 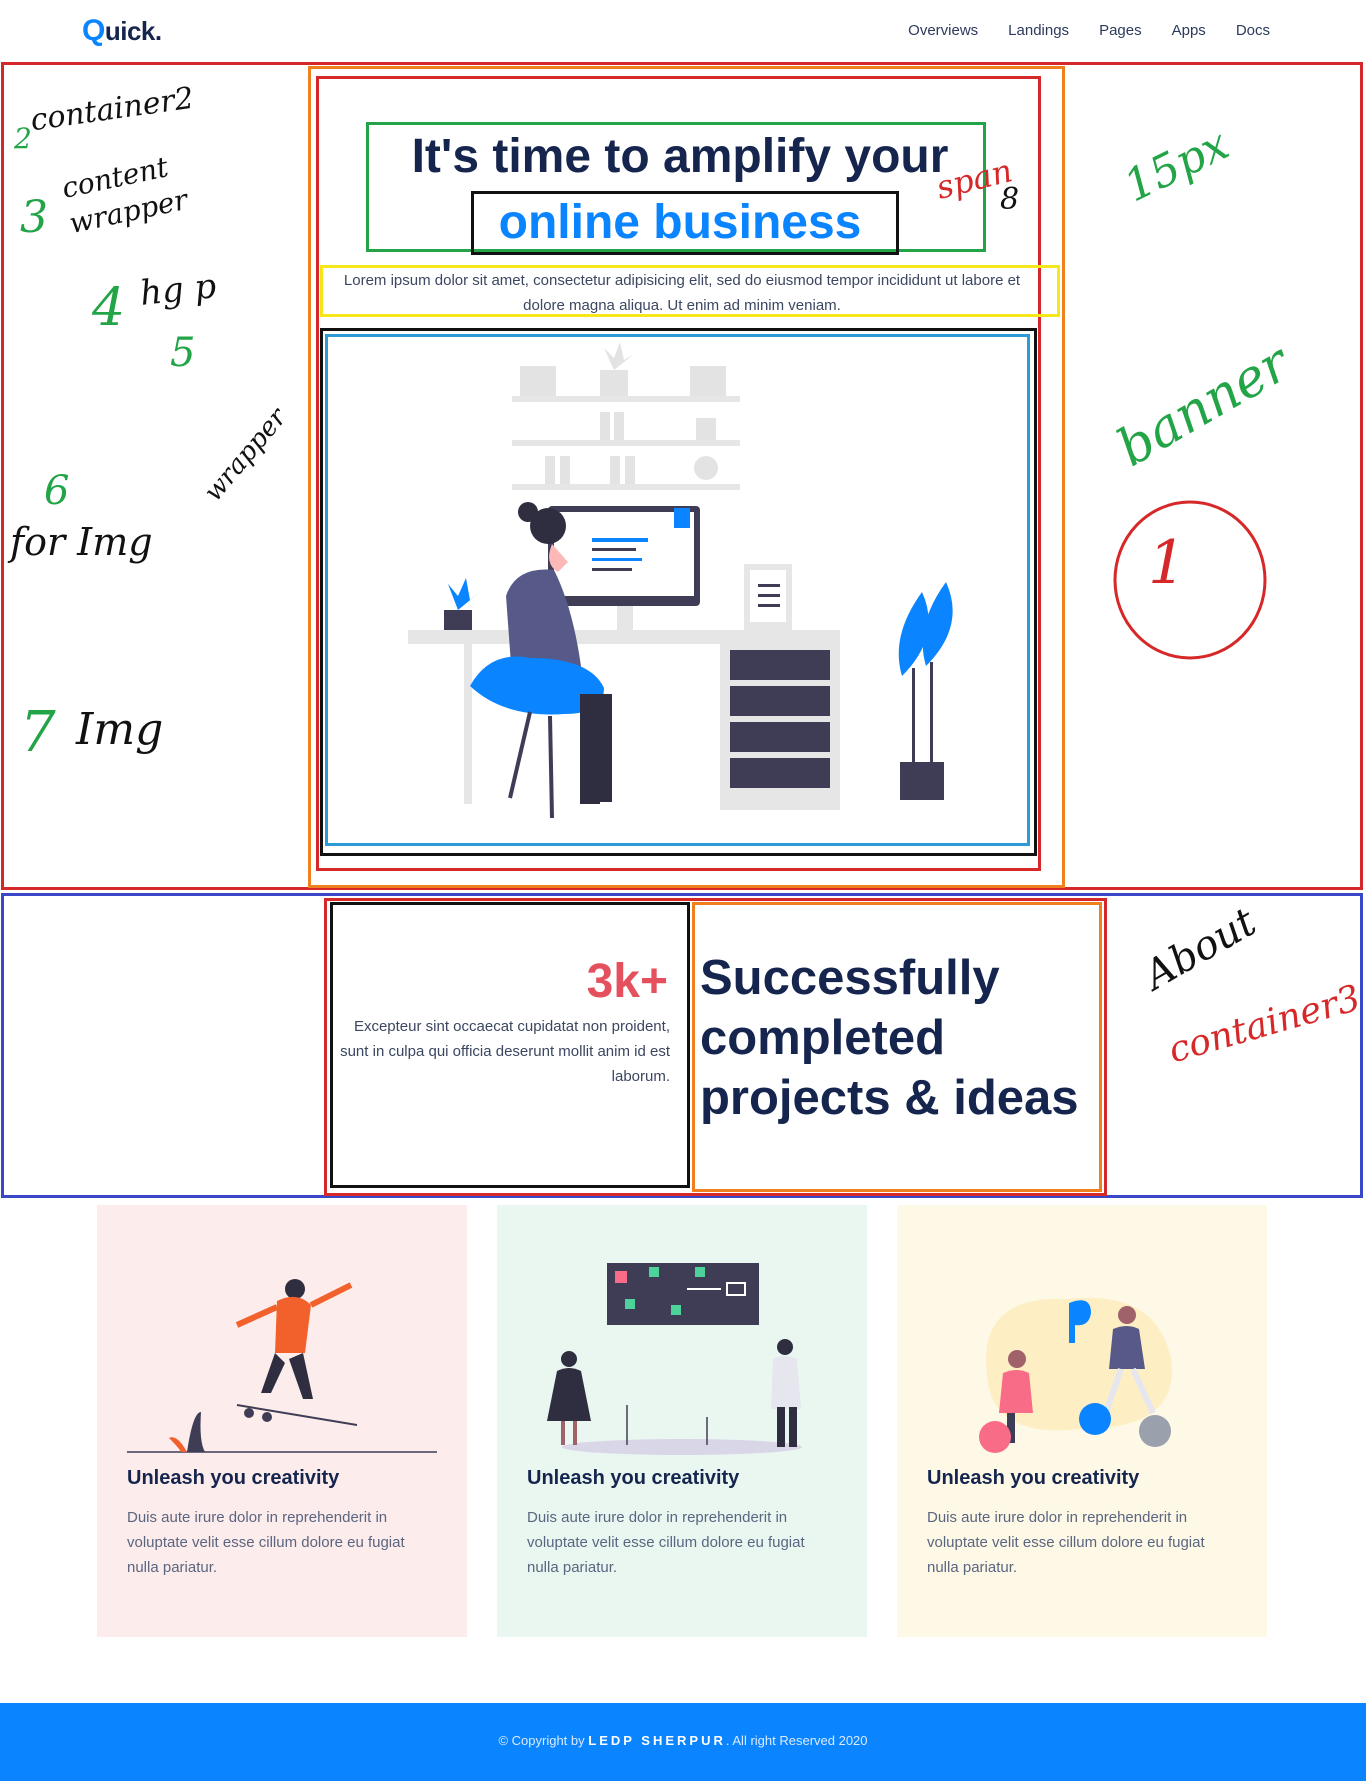 I want to click on logo: Quick., so click(x=122, y=31).